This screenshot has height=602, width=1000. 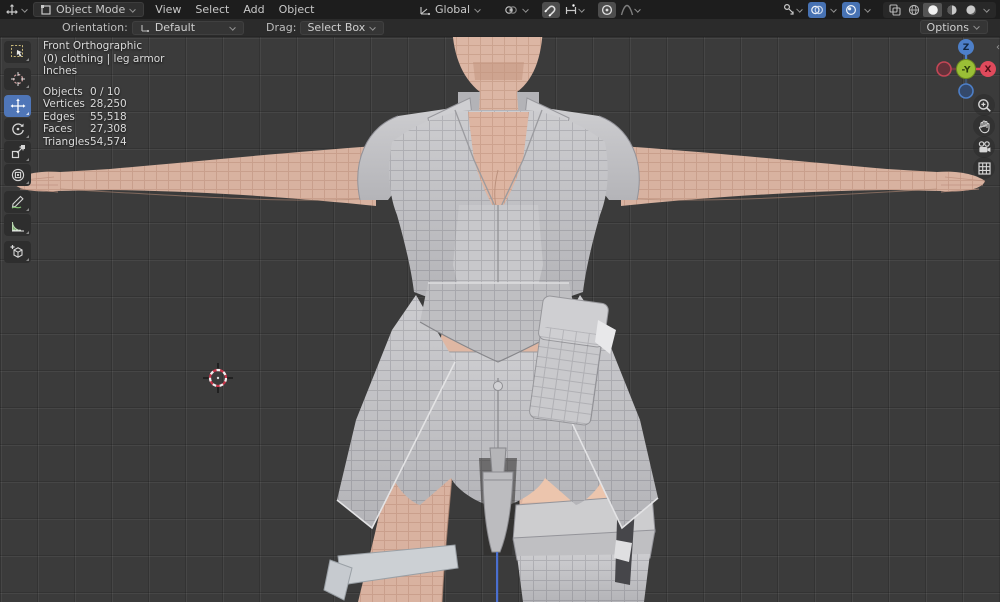 I want to click on proportional-editing-toggle, so click(x=607, y=9).